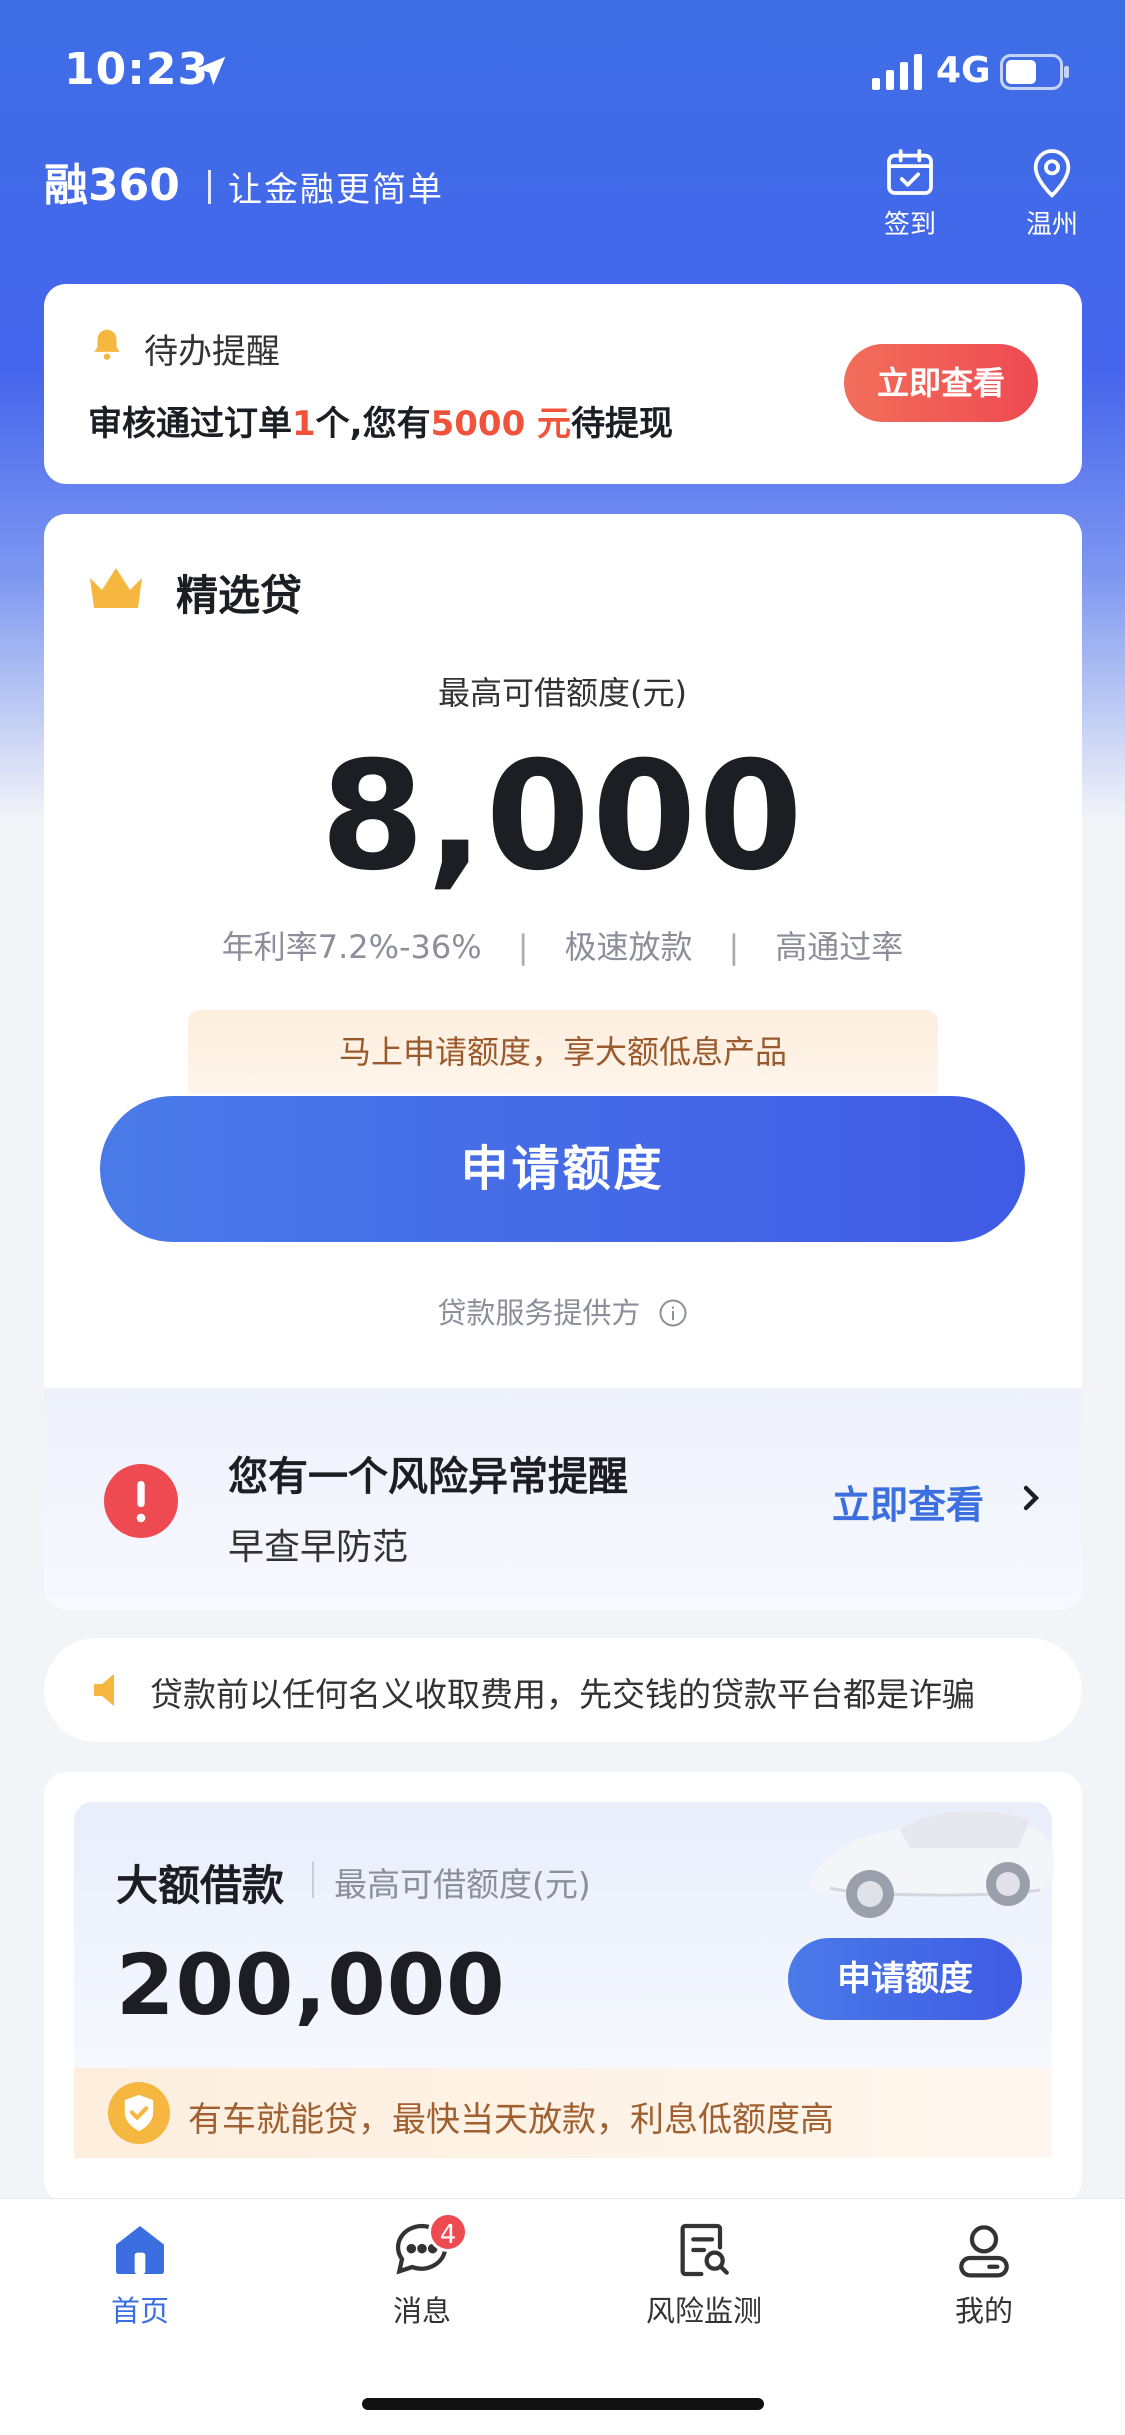 This screenshot has height=2435, width=1125. What do you see at coordinates (910, 172) in the screenshot?
I see `calendar-check-icon` at bounding box center [910, 172].